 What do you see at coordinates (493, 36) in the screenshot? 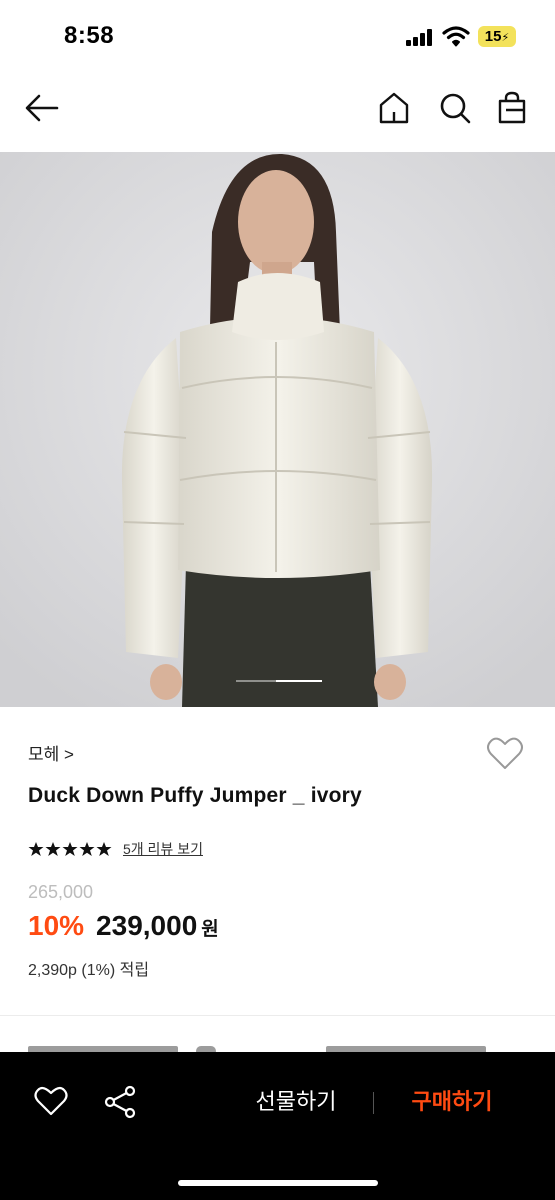
I see `battery-level: 15` at bounding box center [493, 36].